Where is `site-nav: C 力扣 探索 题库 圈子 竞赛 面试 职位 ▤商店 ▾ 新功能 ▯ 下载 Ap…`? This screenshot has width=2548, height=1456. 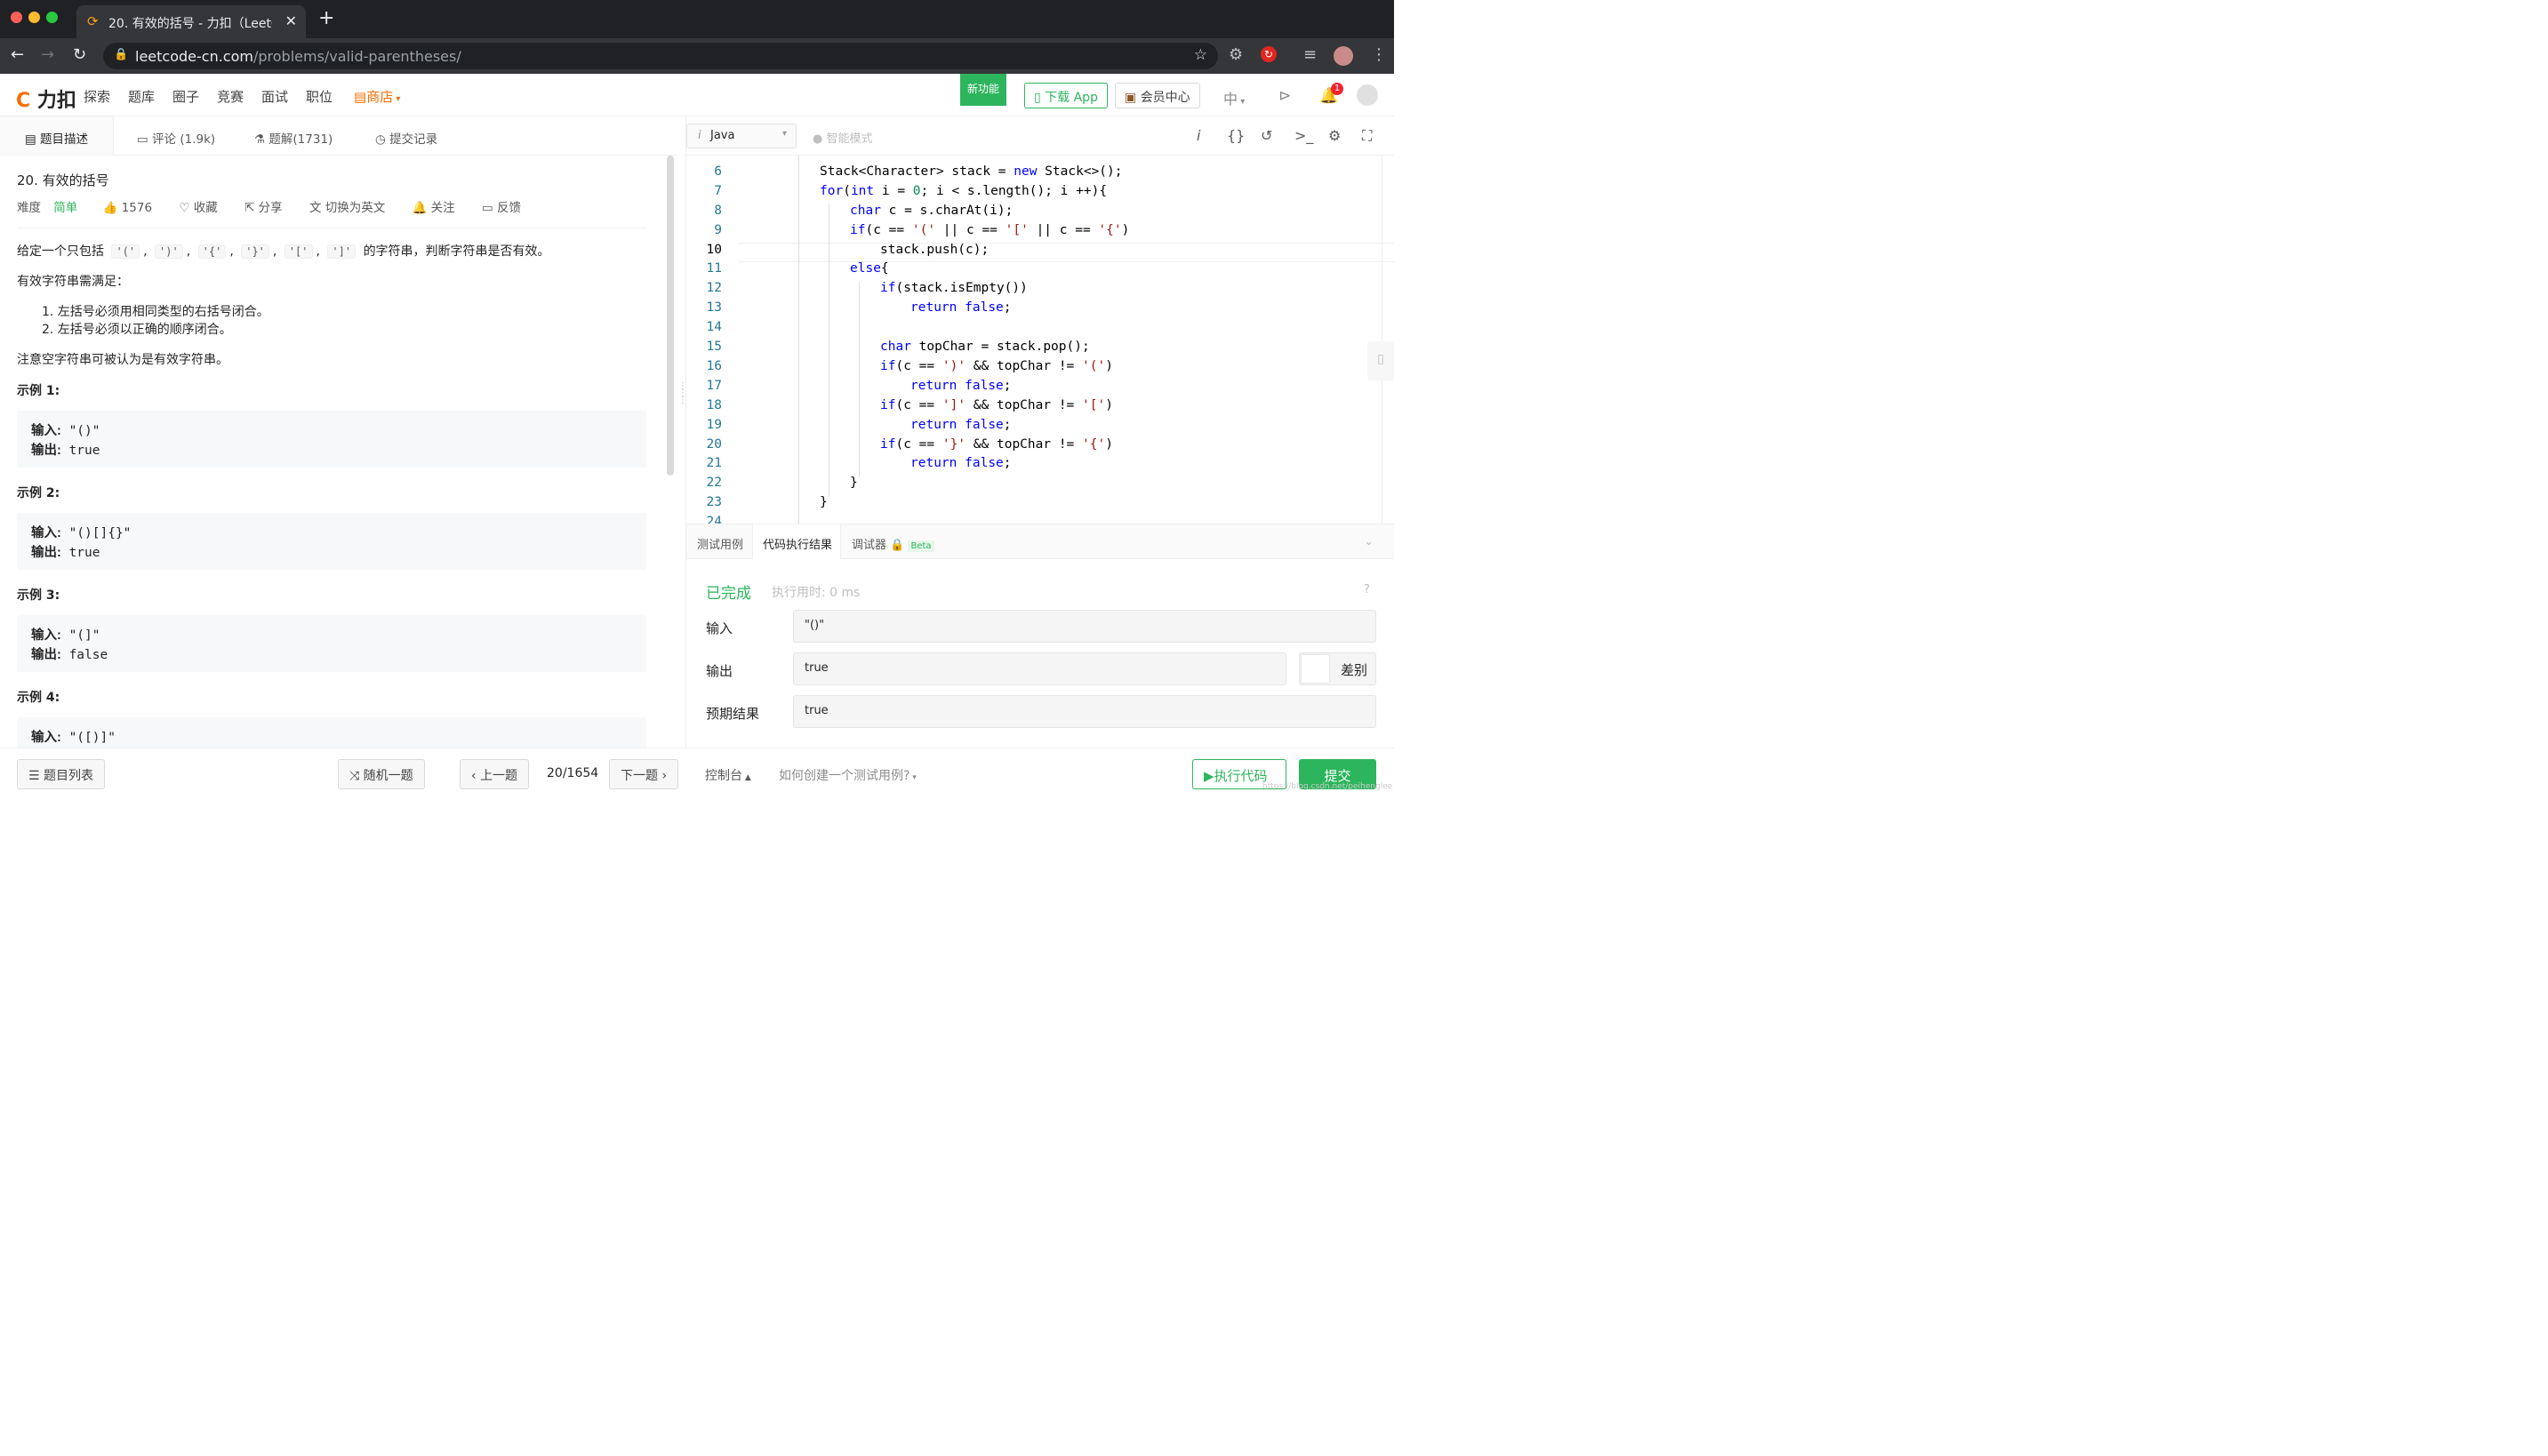 site-nav: C 力扣 探索 题库 圈子 竞赛 面试 职位 ▤商店 ▾ 新功能 ▯ 下载 Ap… is located at coordinates (697, 95).